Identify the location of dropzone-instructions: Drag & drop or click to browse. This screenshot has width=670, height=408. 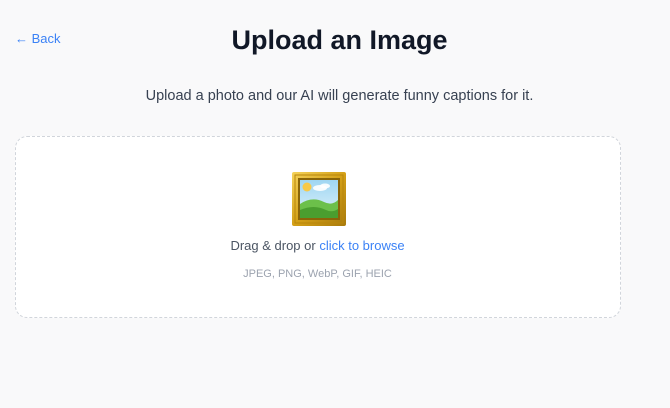
(317, 246).